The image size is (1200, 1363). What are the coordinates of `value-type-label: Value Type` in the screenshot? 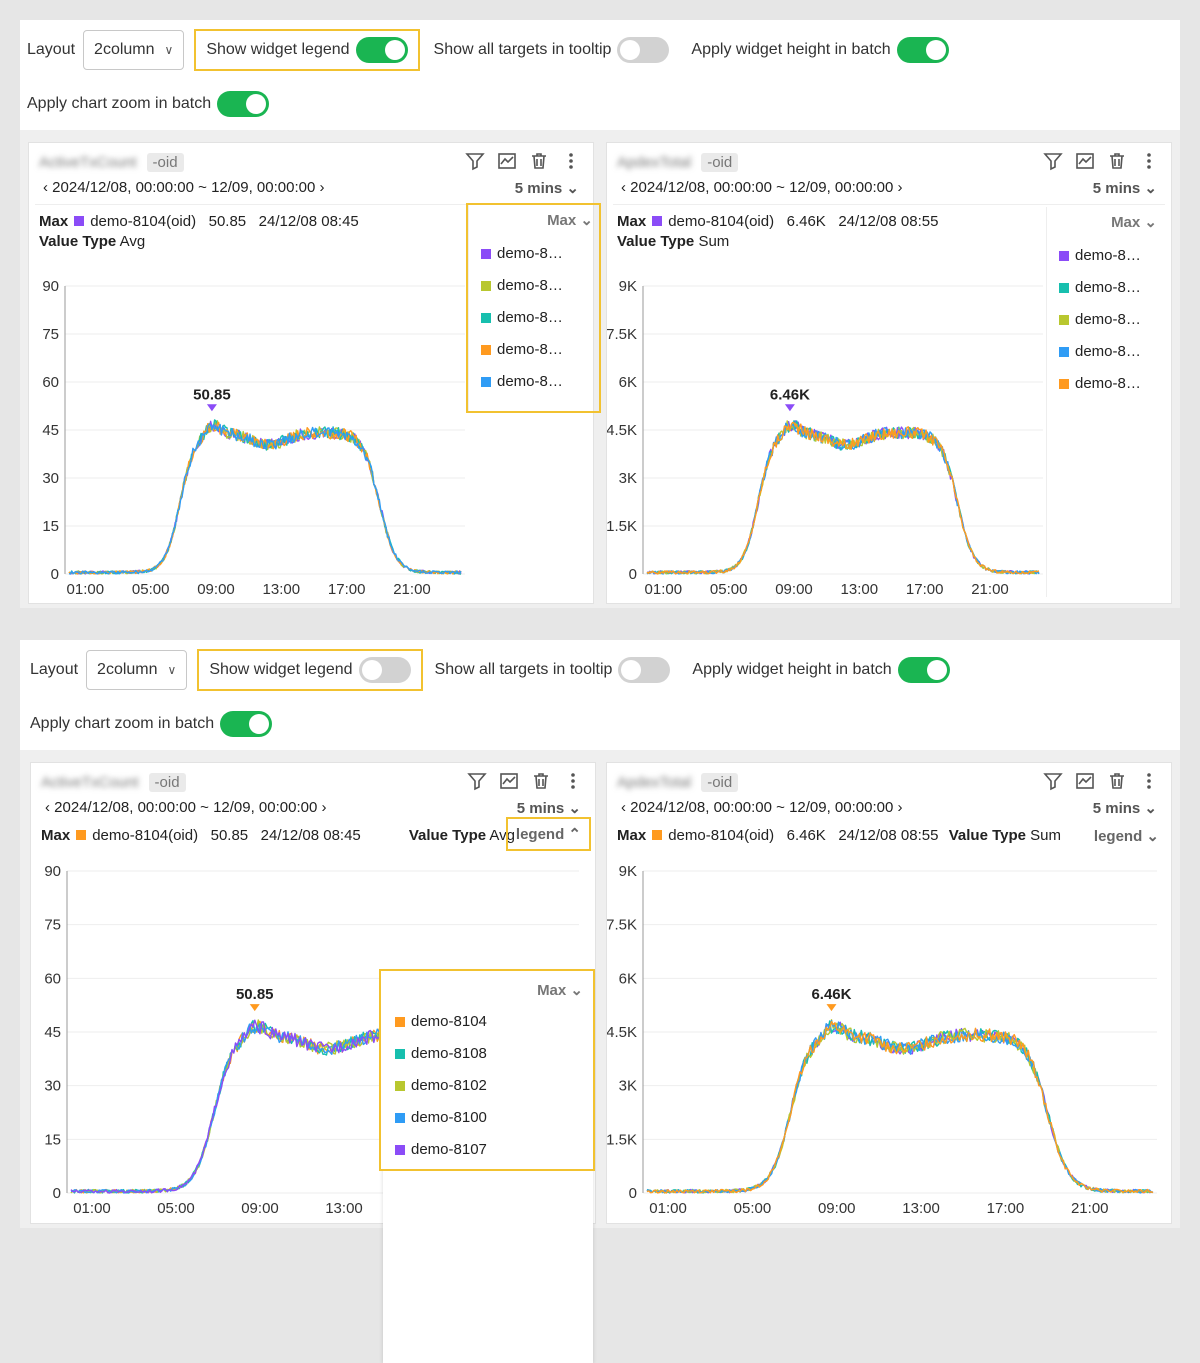 It's located at (78, 241).